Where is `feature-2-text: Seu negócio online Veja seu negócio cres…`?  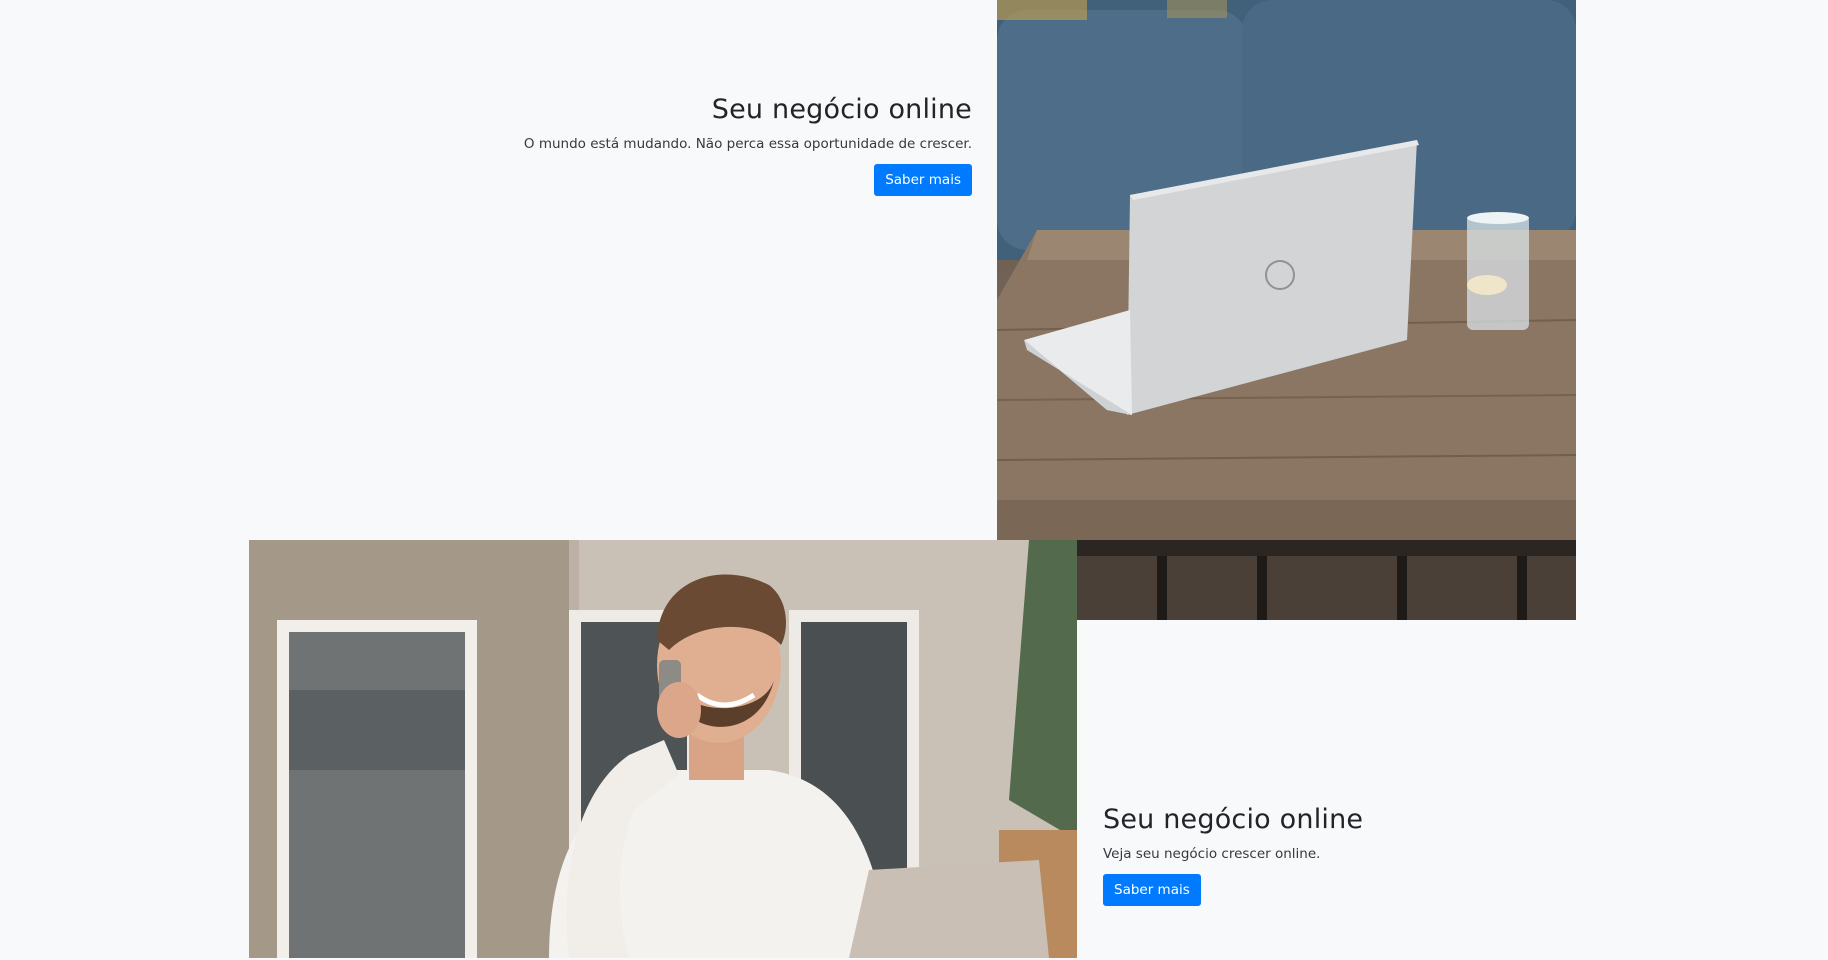
feature-2-text: Seu negócio online Veja seu negócio cres… is located at coordinates (1383, 854).